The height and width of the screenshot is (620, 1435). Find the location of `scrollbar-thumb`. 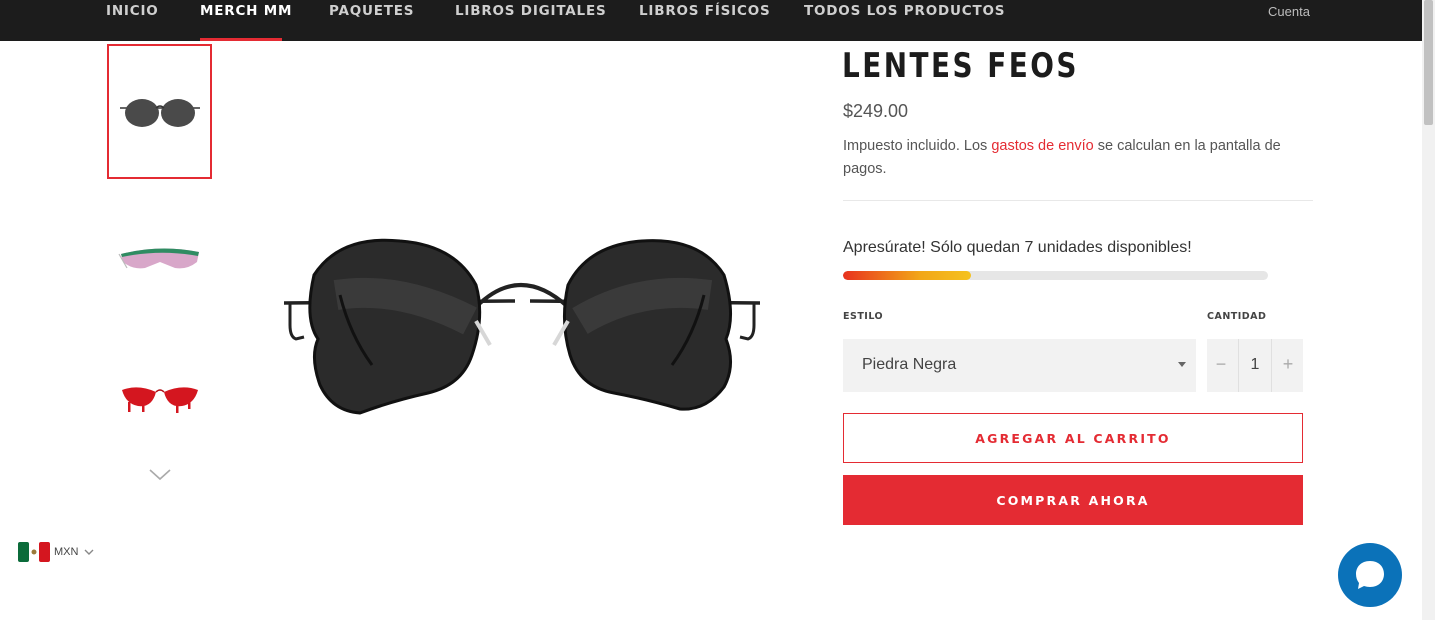

scrollbar-thumb is located at coordinates (1428, 62).